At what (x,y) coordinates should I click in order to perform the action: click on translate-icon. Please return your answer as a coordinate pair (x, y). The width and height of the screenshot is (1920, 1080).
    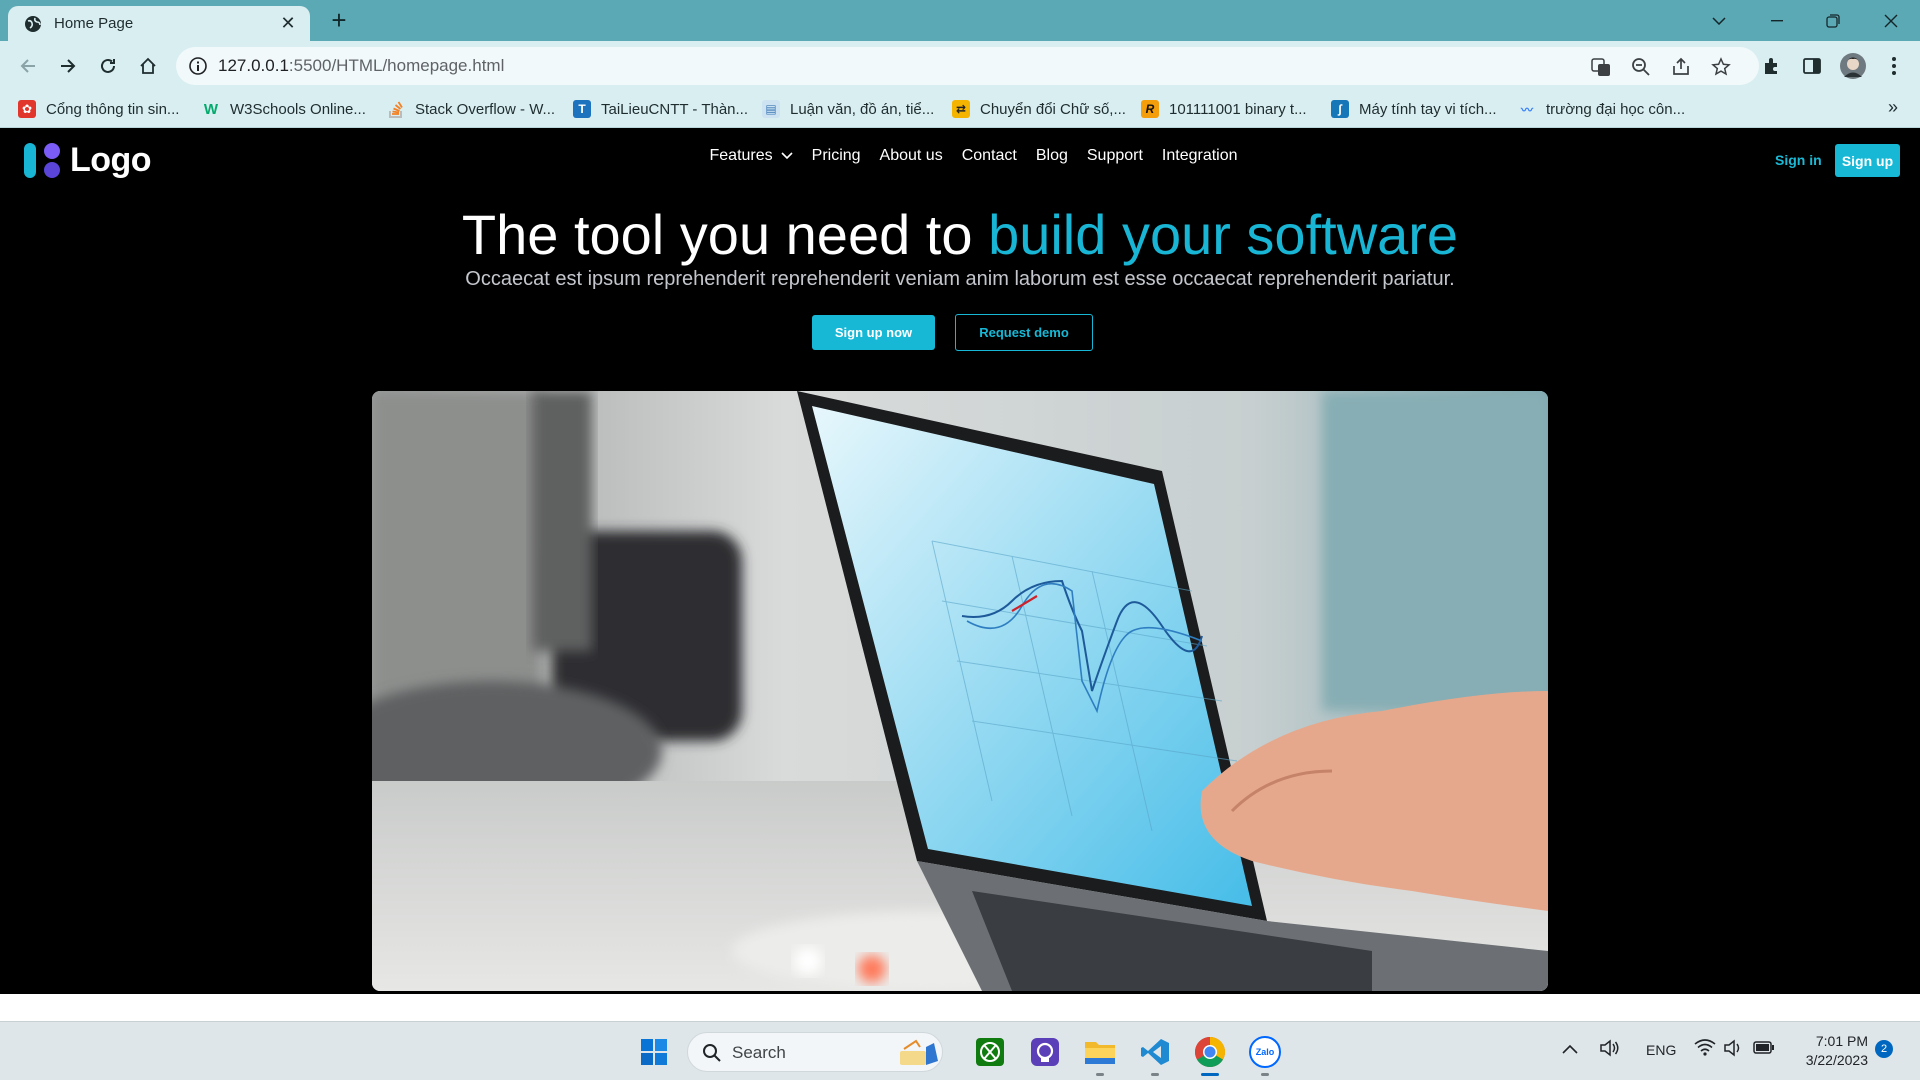
    Looking at the image, I should click on (1601, 67).